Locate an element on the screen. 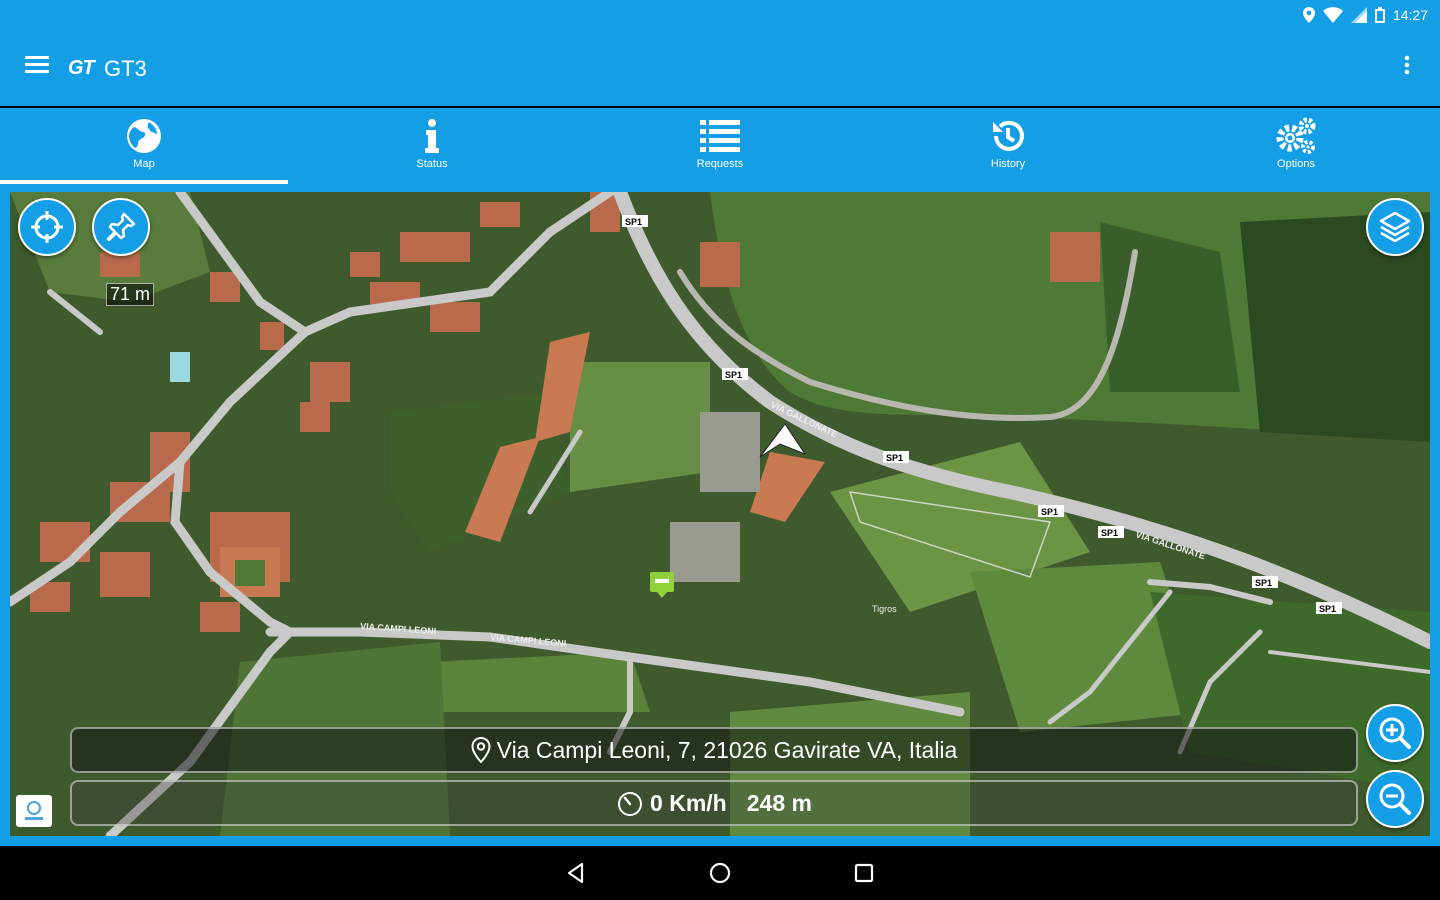  zoom-in-button is located at coordinates (1395, 733).